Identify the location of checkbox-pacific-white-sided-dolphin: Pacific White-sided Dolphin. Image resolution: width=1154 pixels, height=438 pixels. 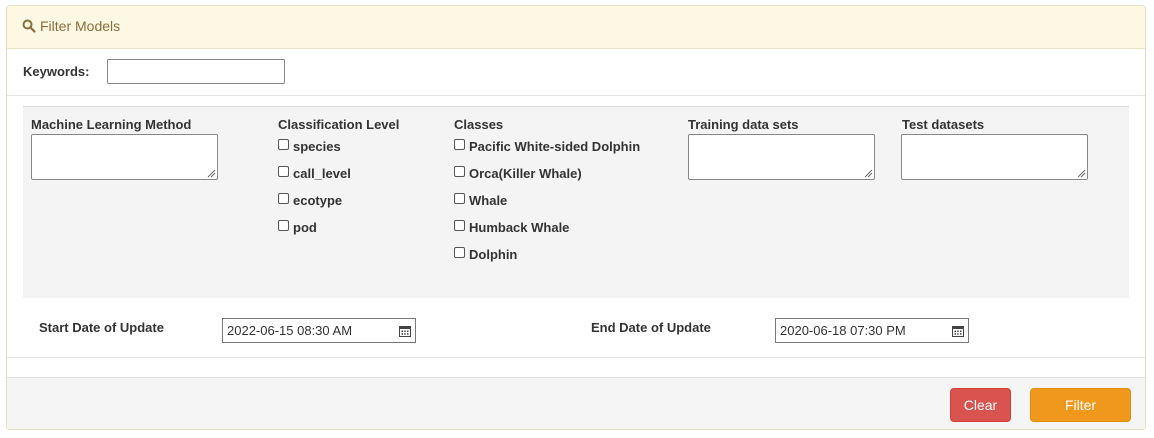
(547, 146).